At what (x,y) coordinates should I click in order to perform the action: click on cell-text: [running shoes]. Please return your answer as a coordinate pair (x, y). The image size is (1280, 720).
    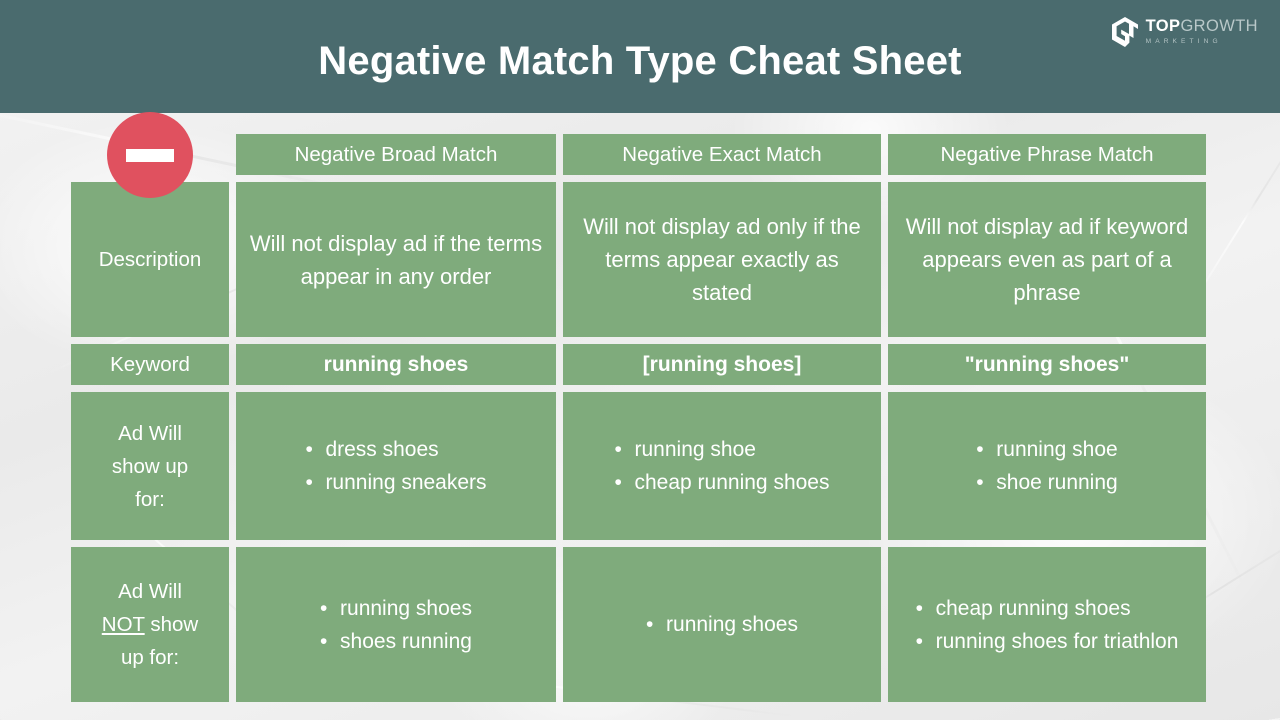
    Looking at the image, I should click on (722, 364).